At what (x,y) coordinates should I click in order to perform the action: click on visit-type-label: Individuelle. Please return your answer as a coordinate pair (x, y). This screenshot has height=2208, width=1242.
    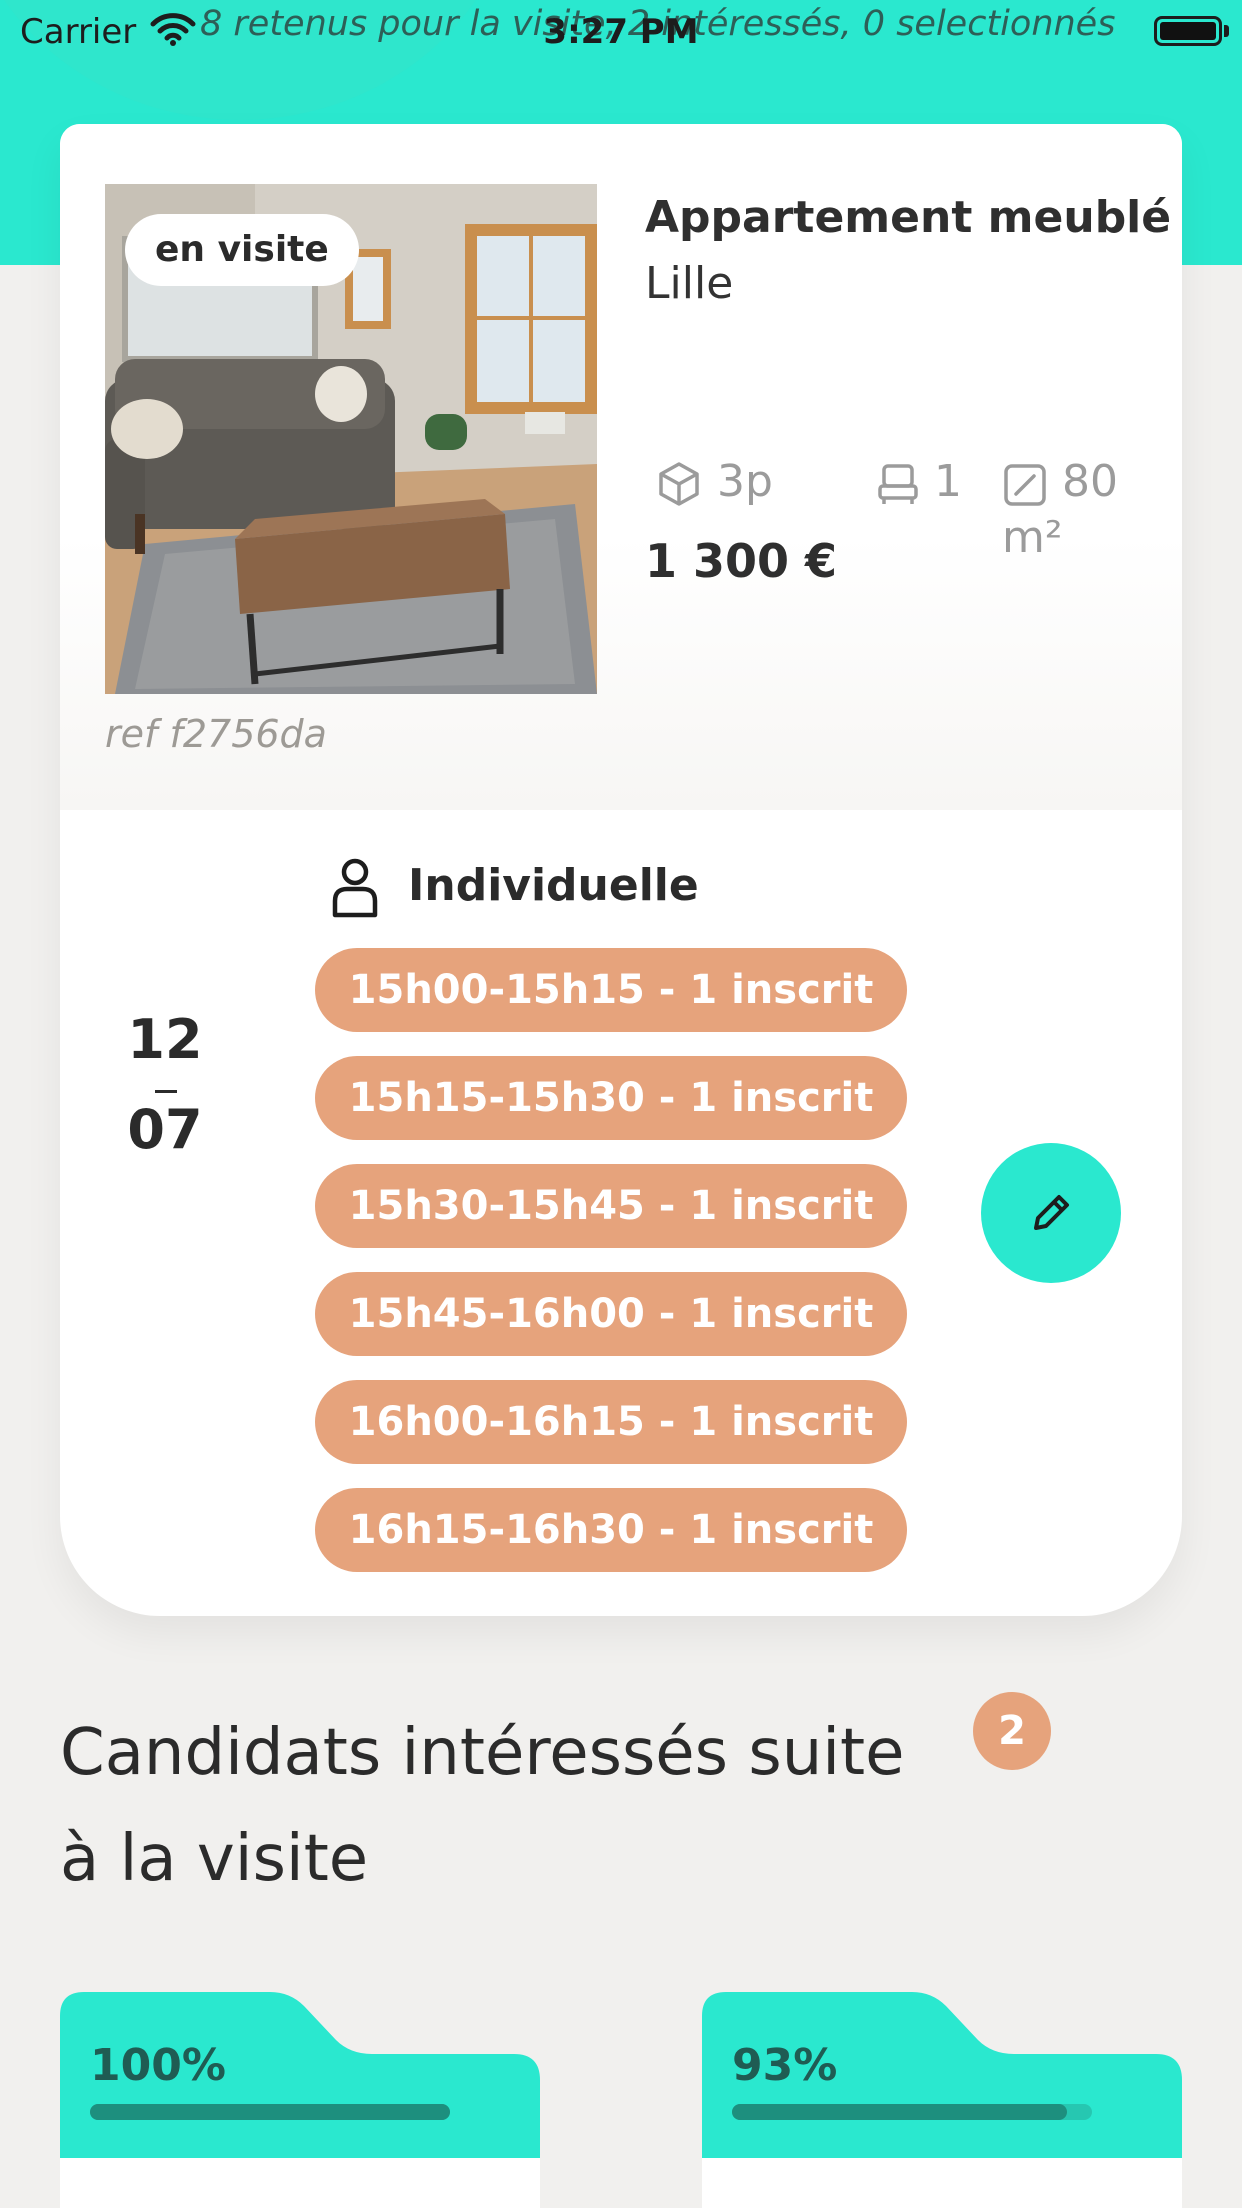
    Looking at the image, I should click on (553, 885).